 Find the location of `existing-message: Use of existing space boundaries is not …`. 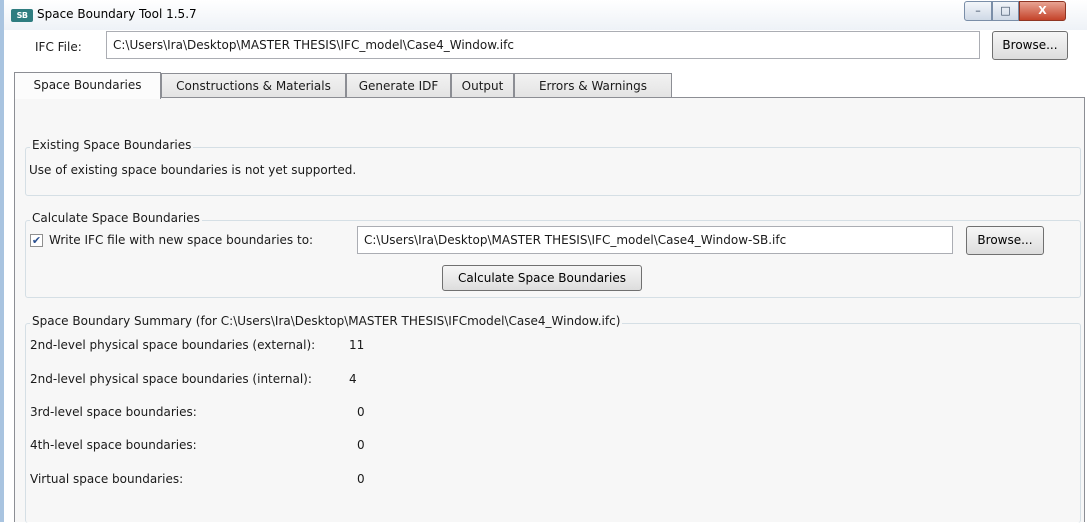

existing-message: Use of existing space boundaries is not … is located at coordinates (193, 170).